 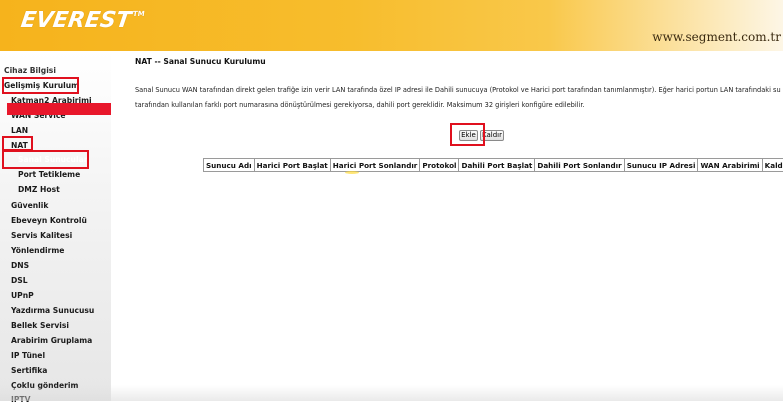 What do you see at coordinates (28, 355) in the screenshot?
I see `sidebar-item-ip-tunel: IP Tünel` at bounding box center [28, 355].